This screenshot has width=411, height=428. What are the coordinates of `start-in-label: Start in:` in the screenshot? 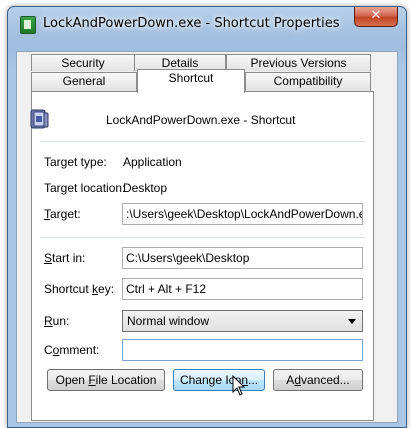 It's located at (64, 258).